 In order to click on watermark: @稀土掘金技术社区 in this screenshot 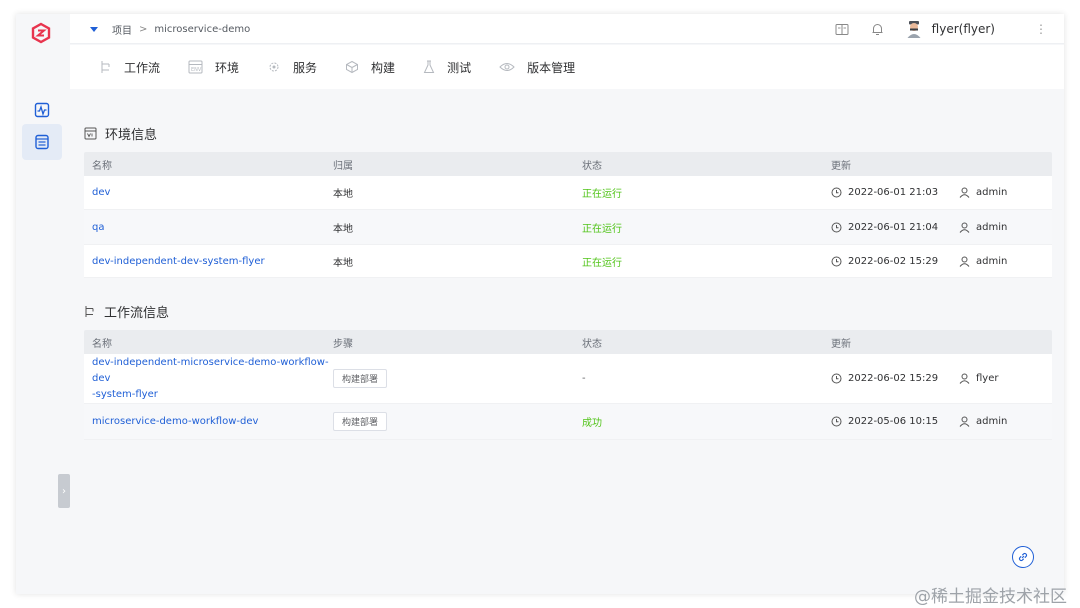, I will do `click(990, 597)`.